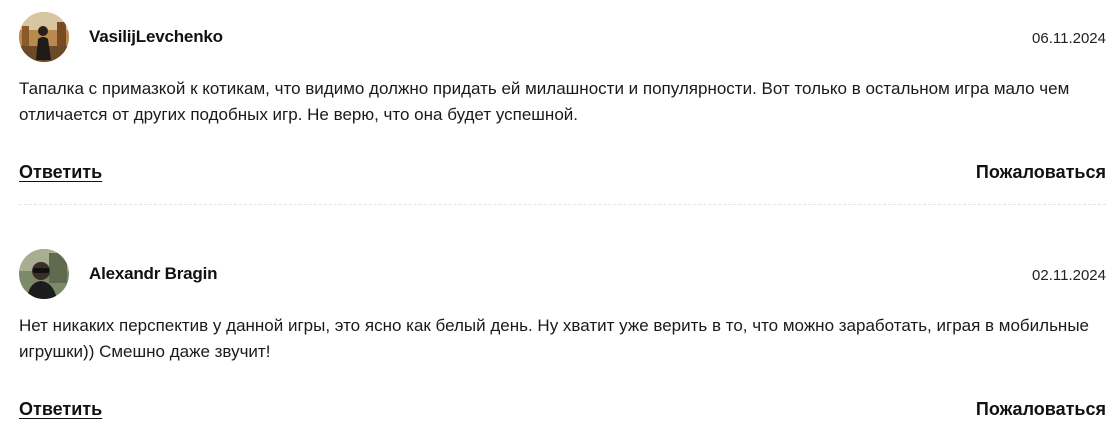  What do you see at coordinates (562, 204) in the screenshot?
I see `comment-divider` at bounding box center [562, 204].